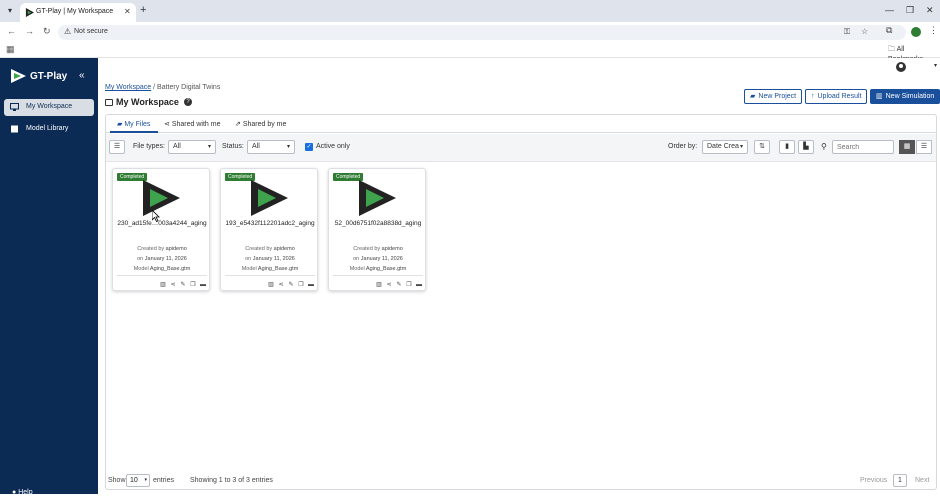  Describe the element at coordinates (773, 96) in the screenshot. I see `new-project-button: ▰ New Project` at that location.